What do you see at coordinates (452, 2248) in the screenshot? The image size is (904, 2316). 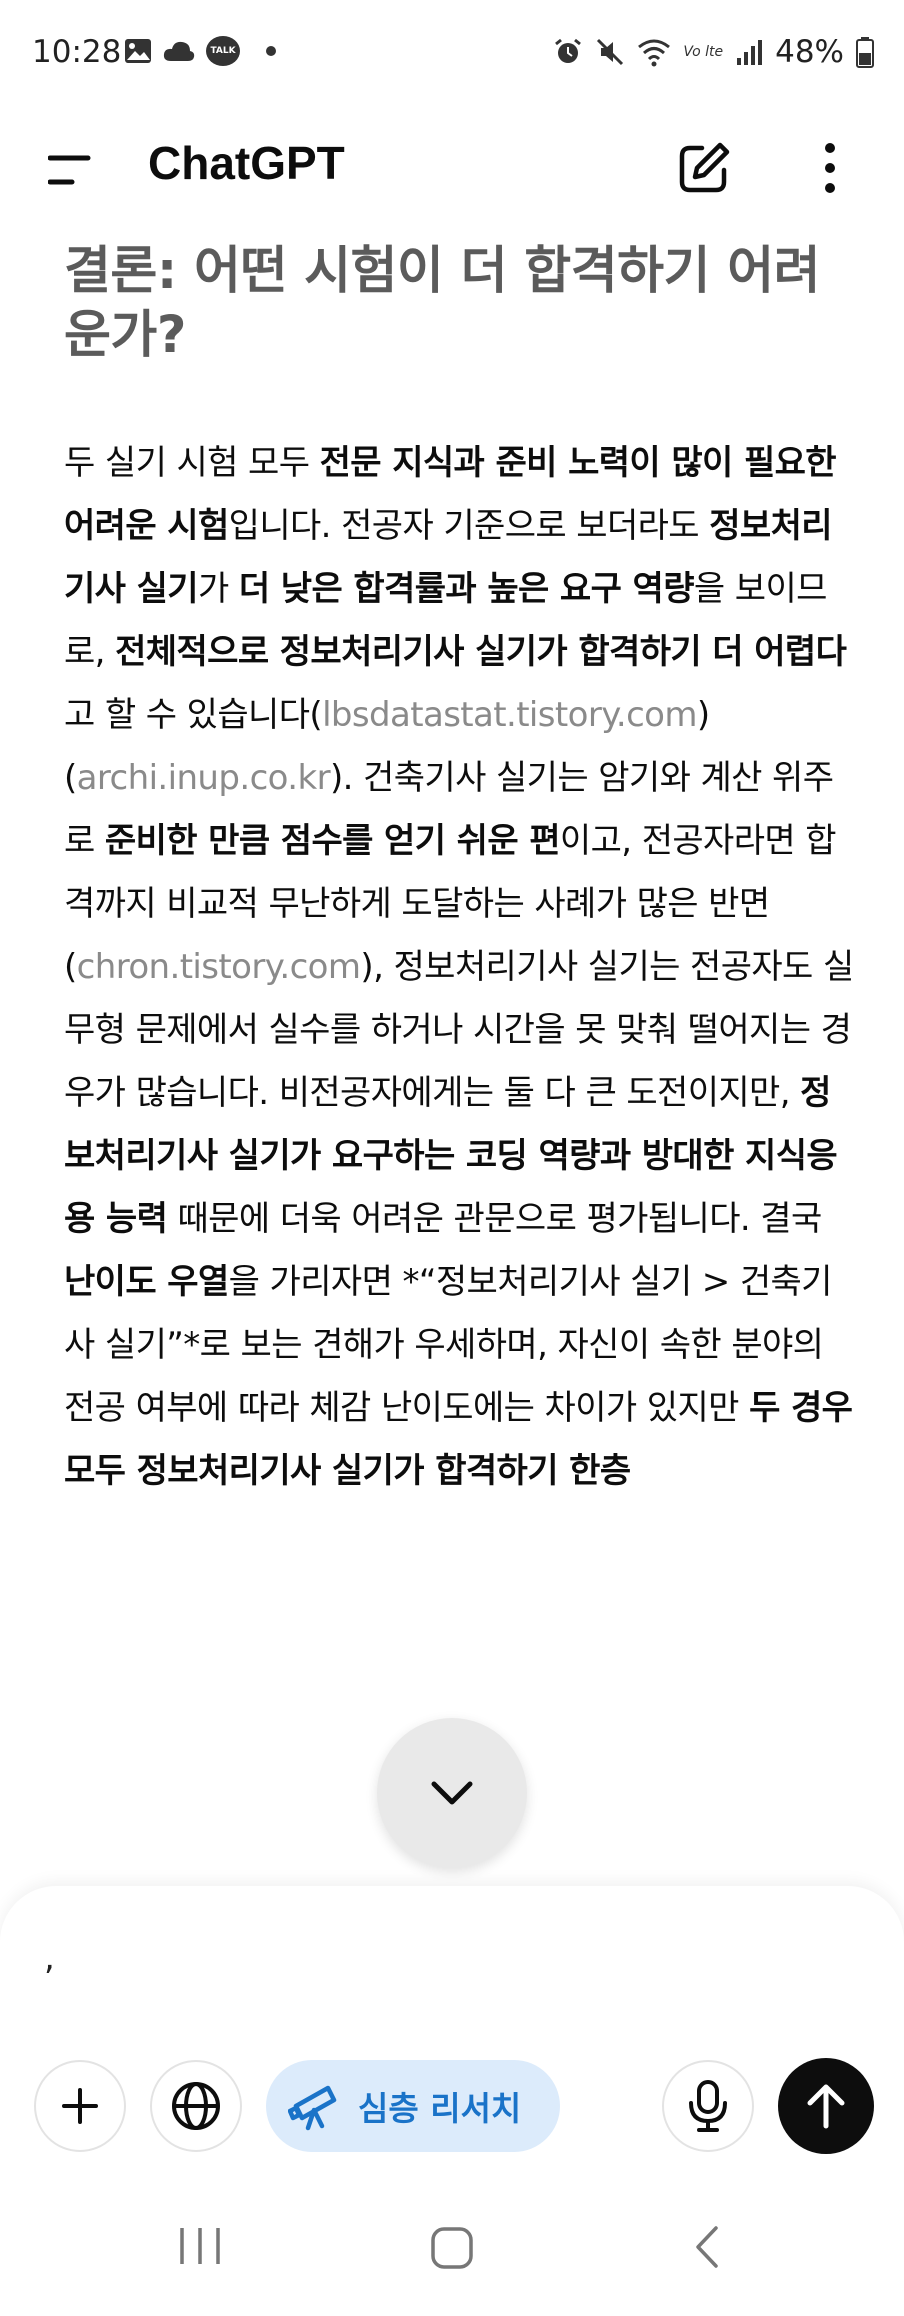 I see `home-icon` at bounding box center [452, 2248].